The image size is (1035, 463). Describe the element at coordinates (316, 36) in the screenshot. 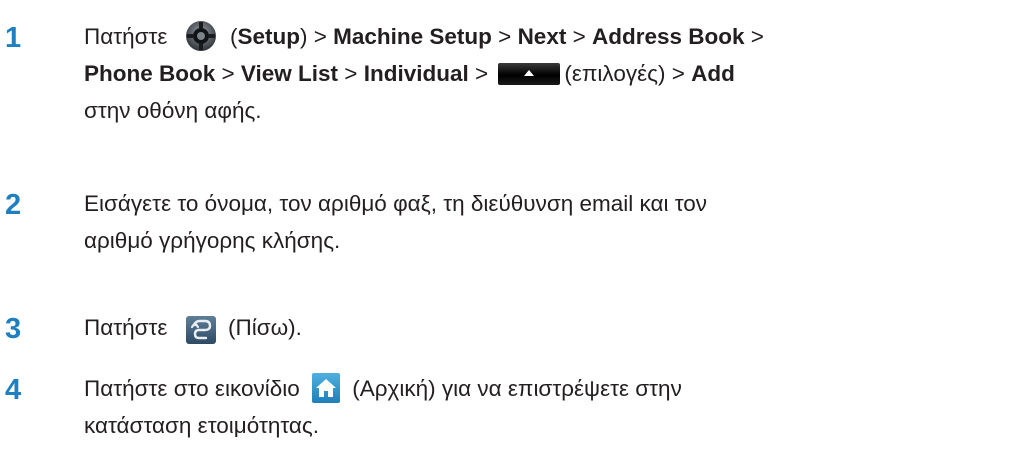

I see `text-span: ) >` at that location.